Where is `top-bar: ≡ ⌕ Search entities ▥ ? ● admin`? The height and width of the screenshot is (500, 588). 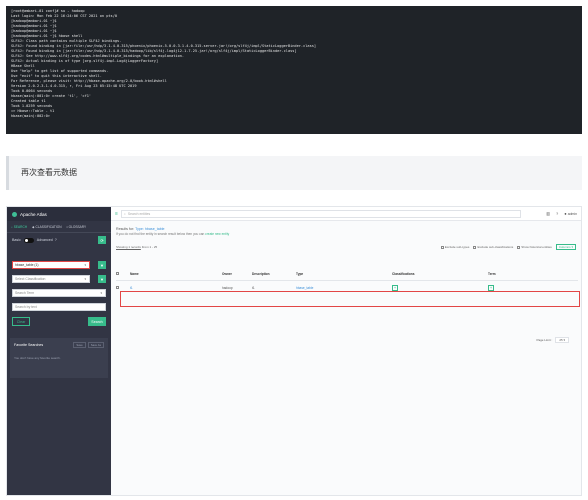
top-bar: ≡ ⌕ Search entities ▥ ? ● admin is located at coordinates (346, 214).